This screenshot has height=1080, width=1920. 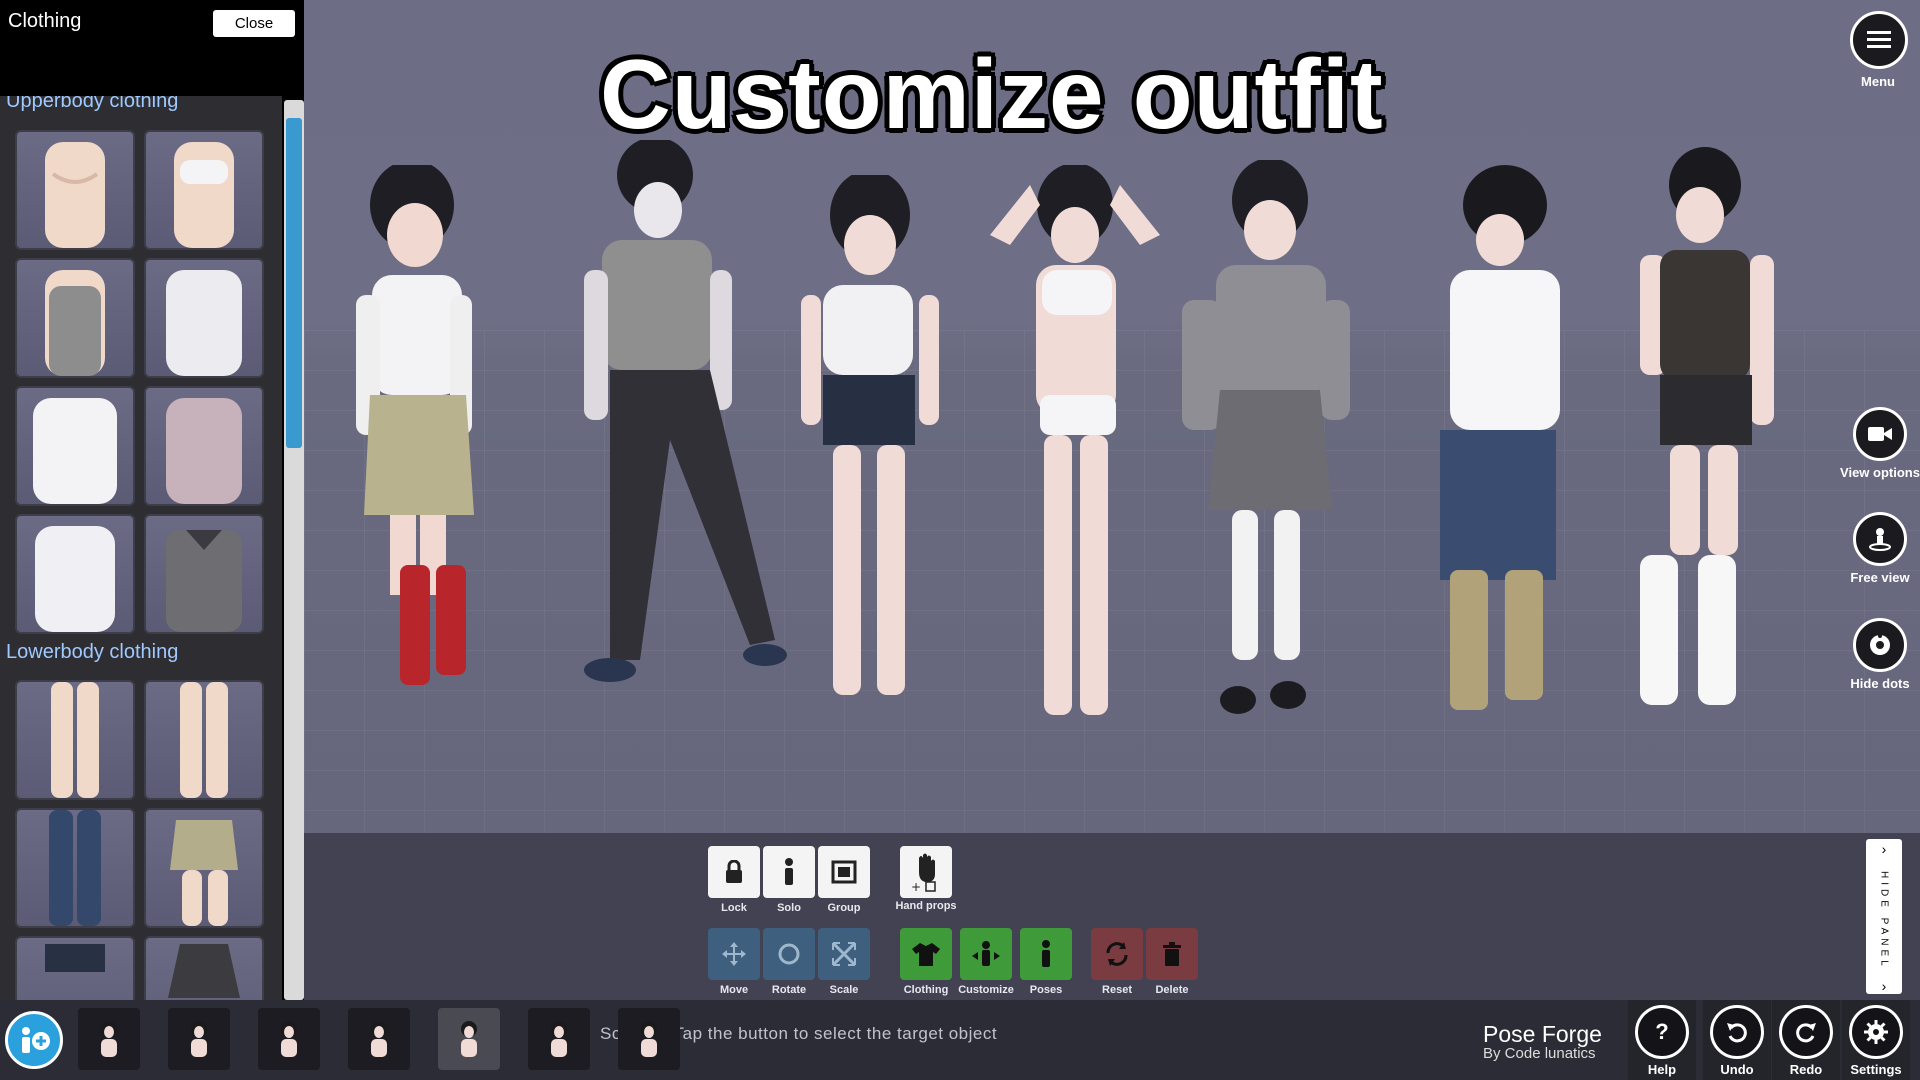 What do you see at coordinates (1046, 990) in the screenshot?
I see `poses-label: Poses` at bounding box center [1046, 990].